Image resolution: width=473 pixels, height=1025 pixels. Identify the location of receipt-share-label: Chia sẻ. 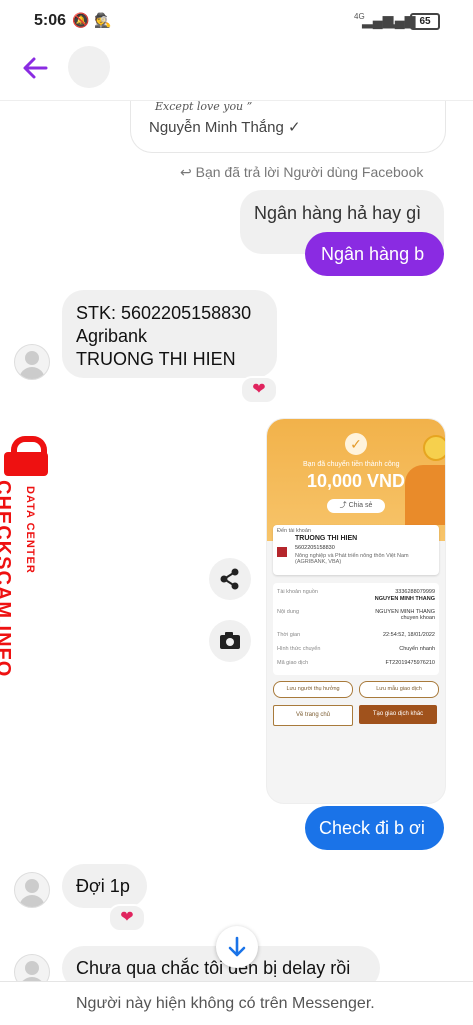
(360, 505).